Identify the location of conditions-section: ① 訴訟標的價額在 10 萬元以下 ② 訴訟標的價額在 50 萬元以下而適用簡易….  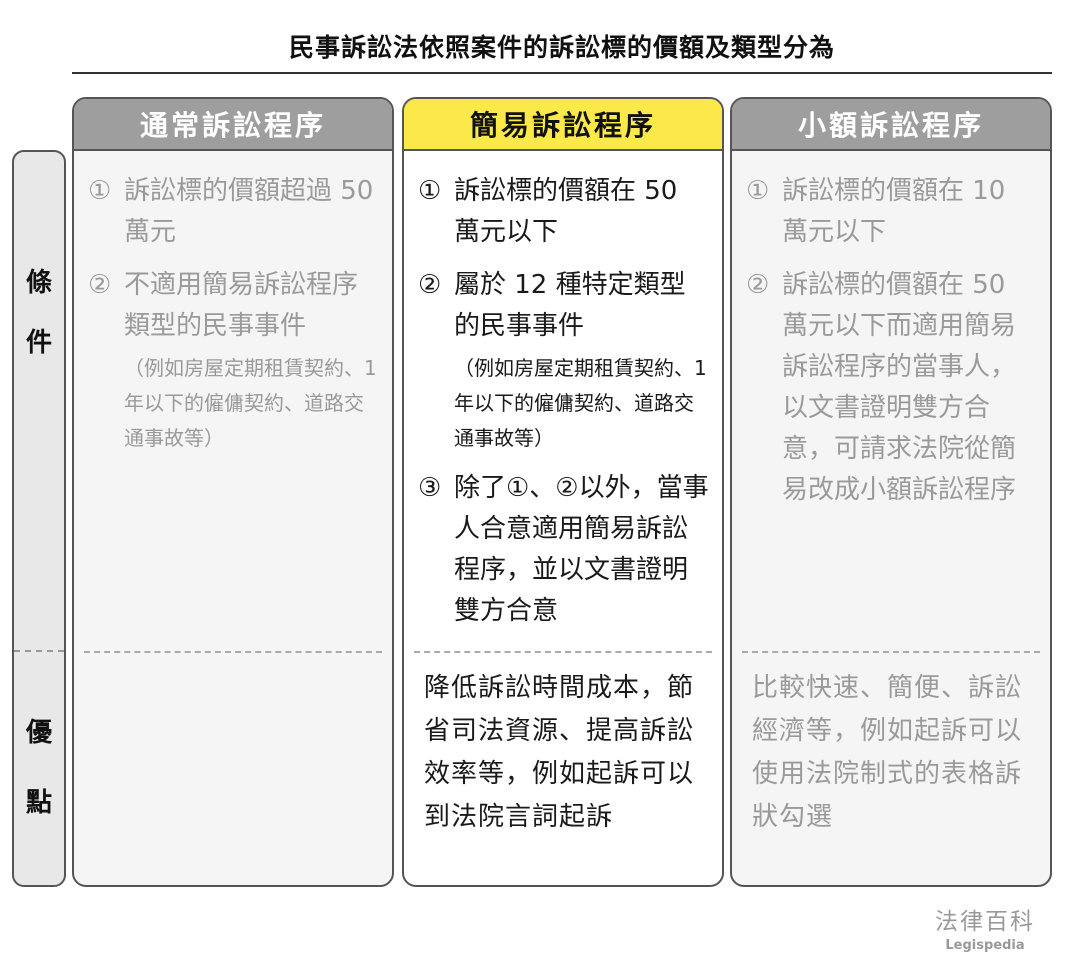
(891, 338).